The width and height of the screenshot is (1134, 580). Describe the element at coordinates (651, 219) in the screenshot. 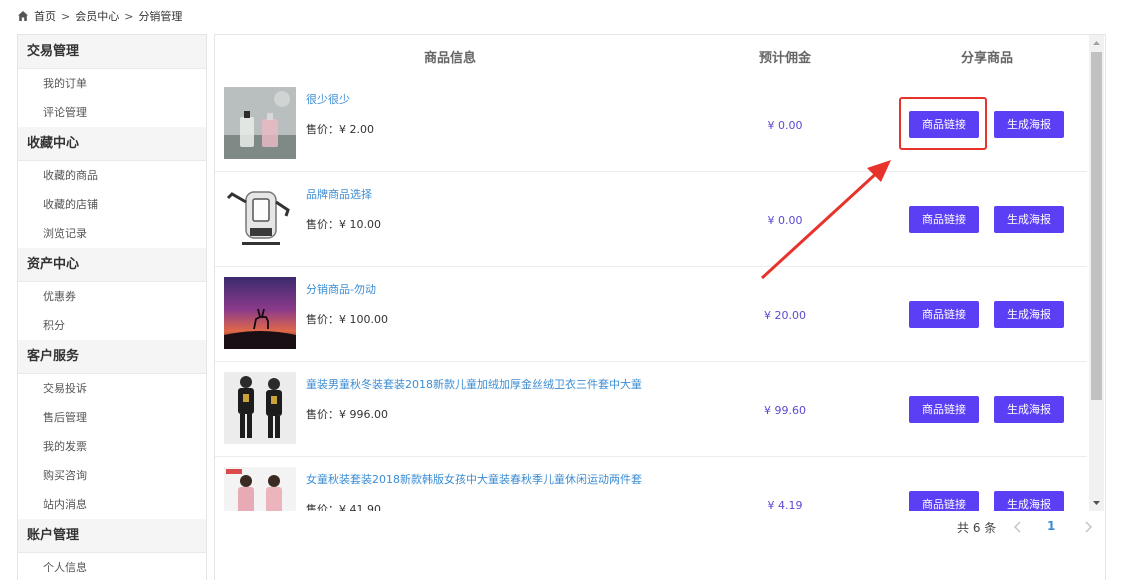

I see `table-row: 品牌商品选择 售价：¥ 10.00 ¥ 0.00 商品链接 生成海报` at that location.